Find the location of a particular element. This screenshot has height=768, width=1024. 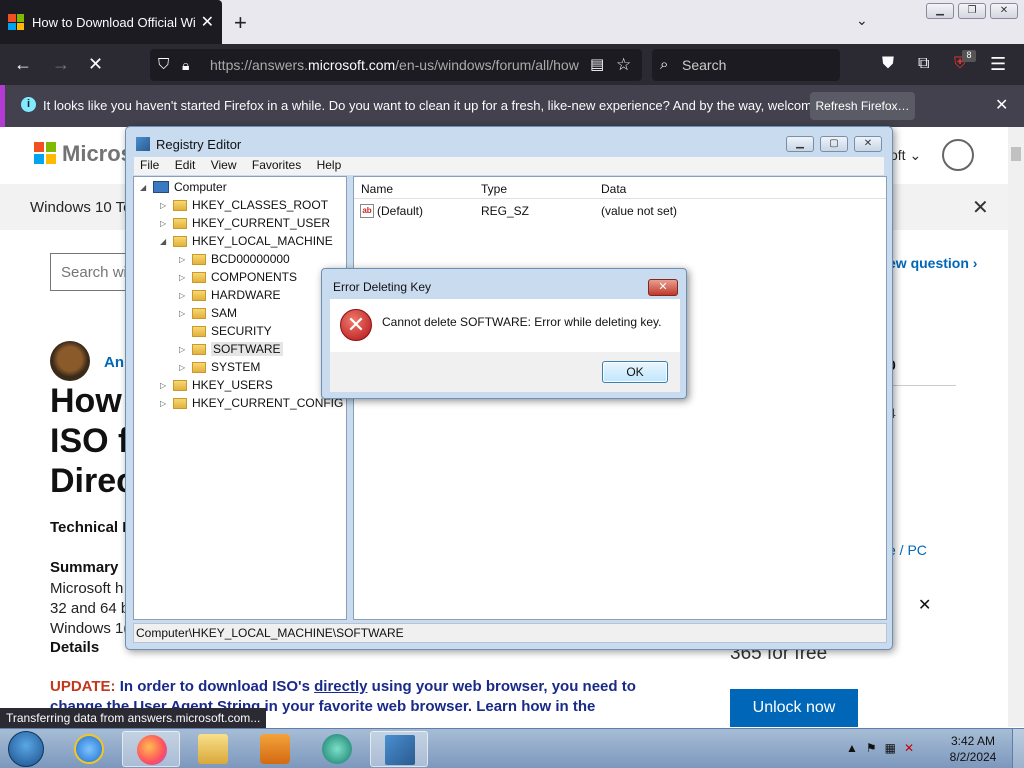

new-tab-button: + is located at coordinates (240, 23).